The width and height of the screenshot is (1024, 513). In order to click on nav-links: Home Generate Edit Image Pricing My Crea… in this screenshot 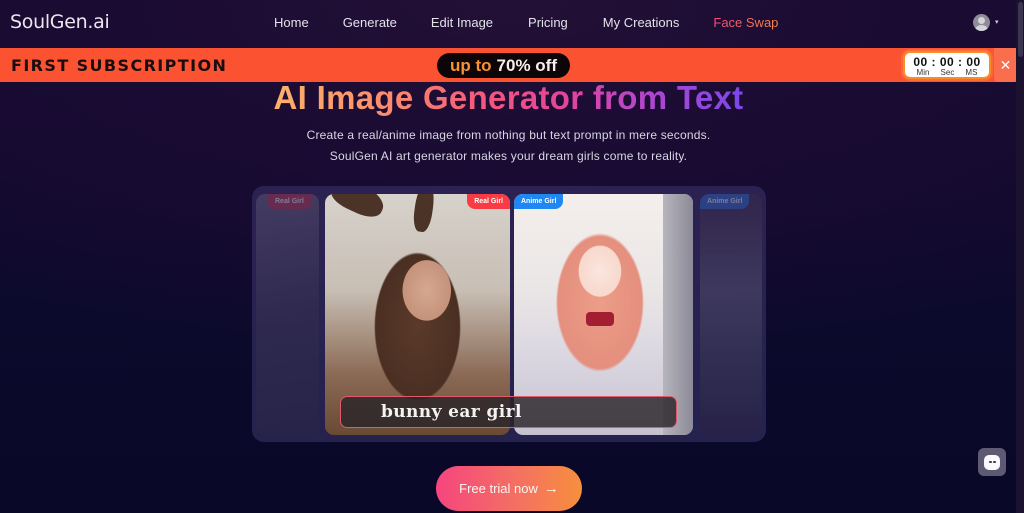, I will do `click(526, 22)`.